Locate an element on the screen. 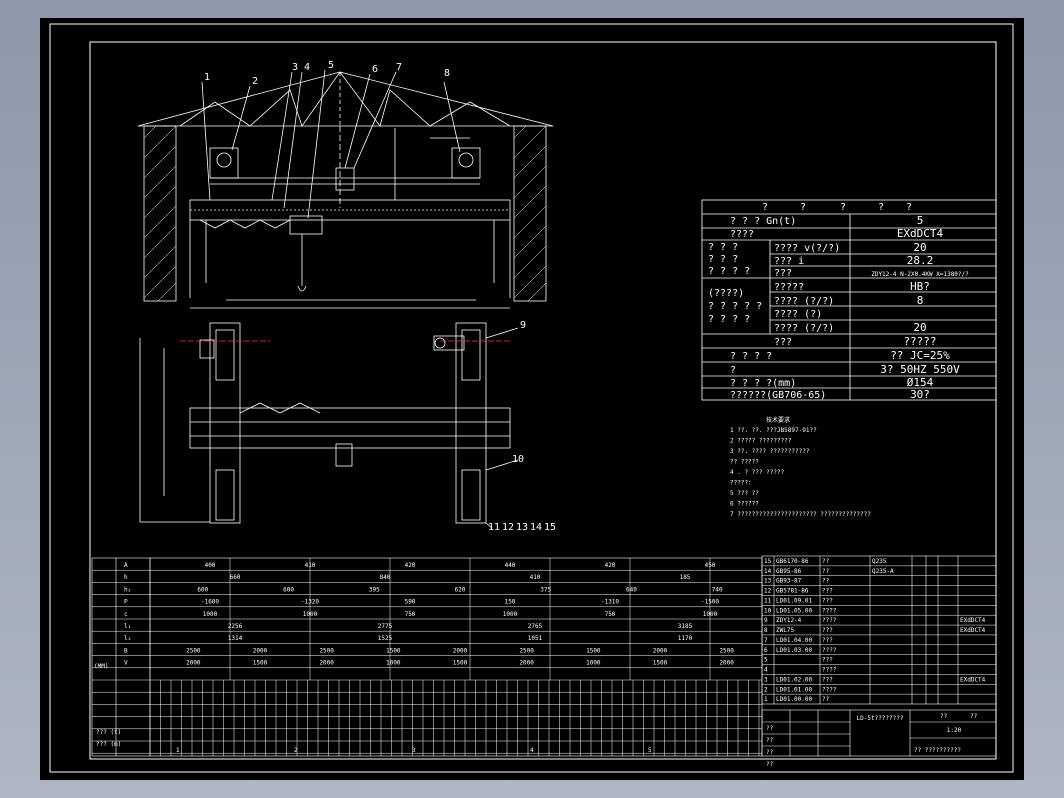  notes-line: ?? ????? is located at coordinates (744, 462).